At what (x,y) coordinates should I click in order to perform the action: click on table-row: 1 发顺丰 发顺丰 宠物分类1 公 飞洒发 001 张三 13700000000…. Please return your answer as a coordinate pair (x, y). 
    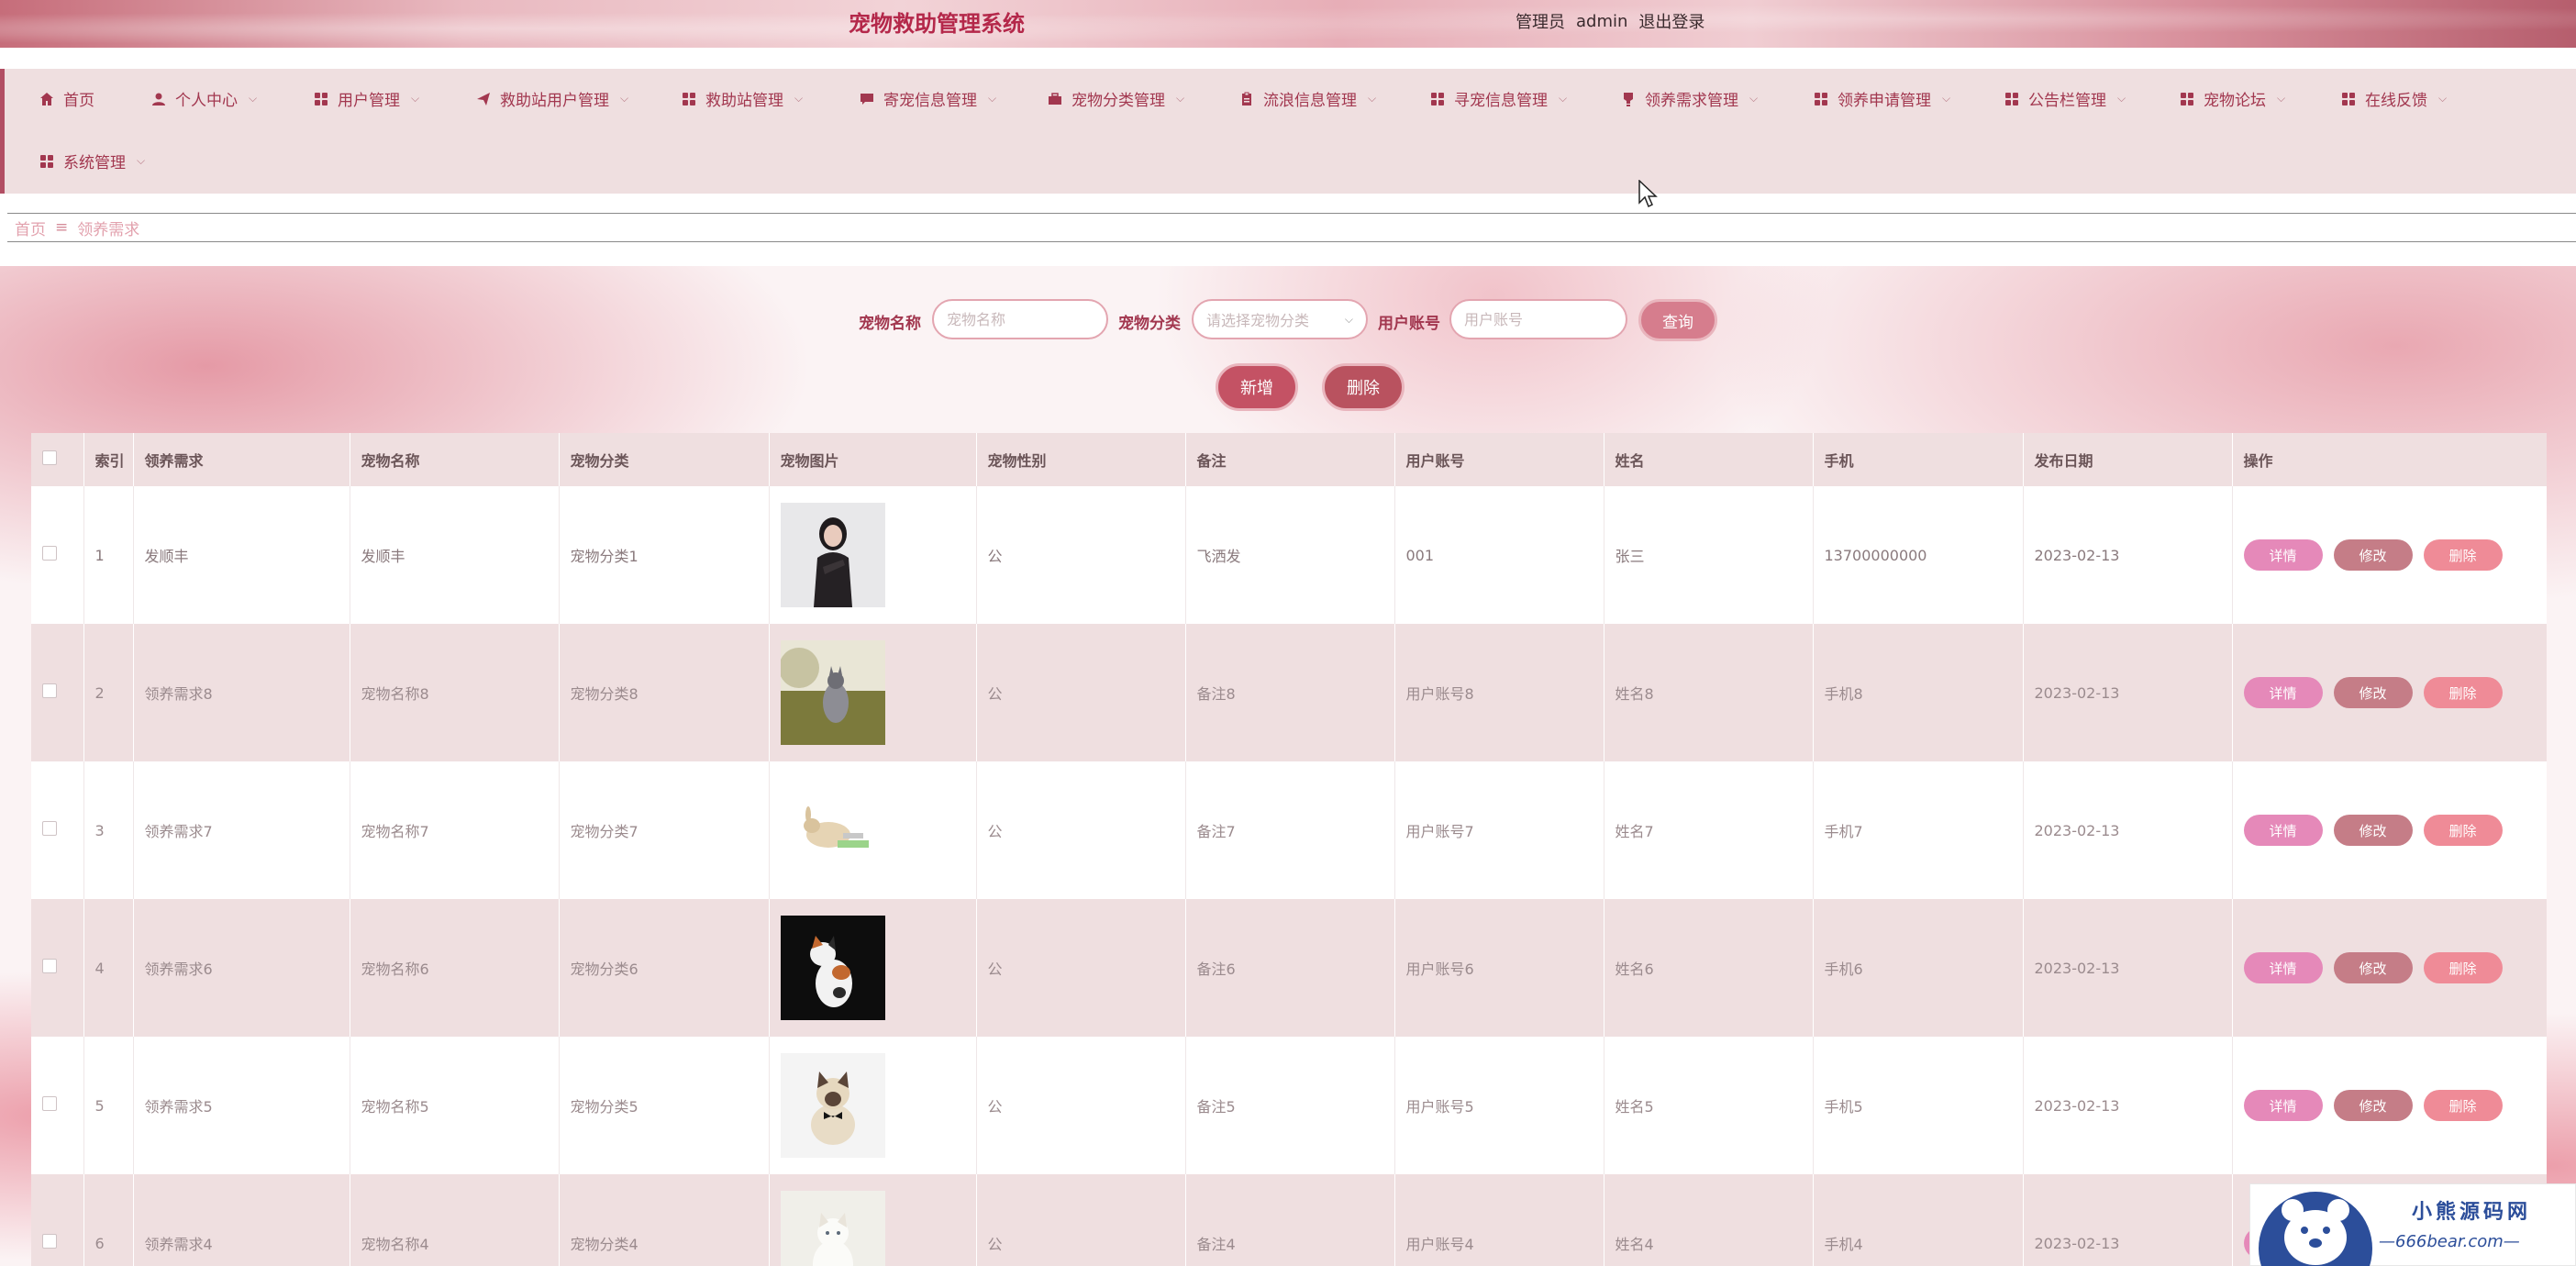
    Looking at the image, I should click on (1289, 555).